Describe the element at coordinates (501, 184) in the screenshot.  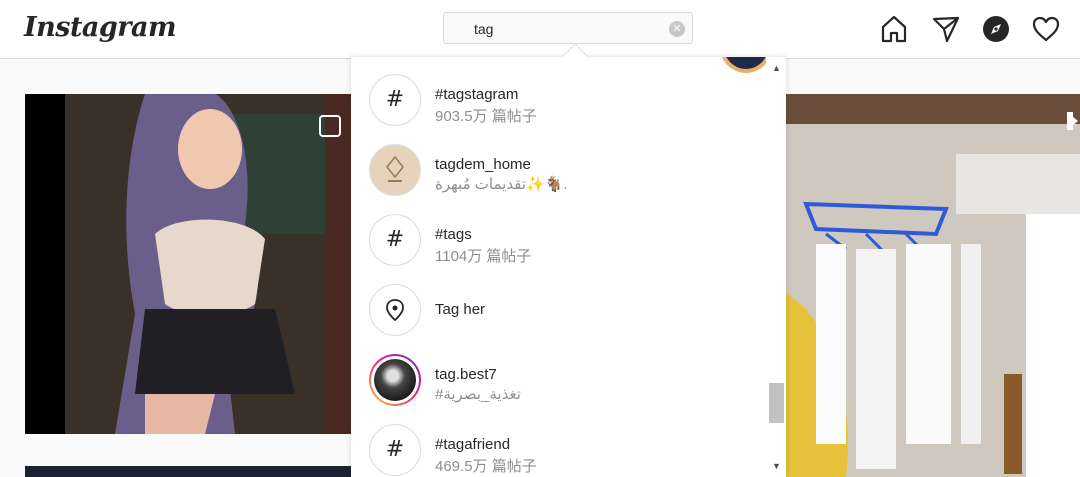
I see `result-subtitle: تقديمات مُبهرة✨🐐.` at that location.